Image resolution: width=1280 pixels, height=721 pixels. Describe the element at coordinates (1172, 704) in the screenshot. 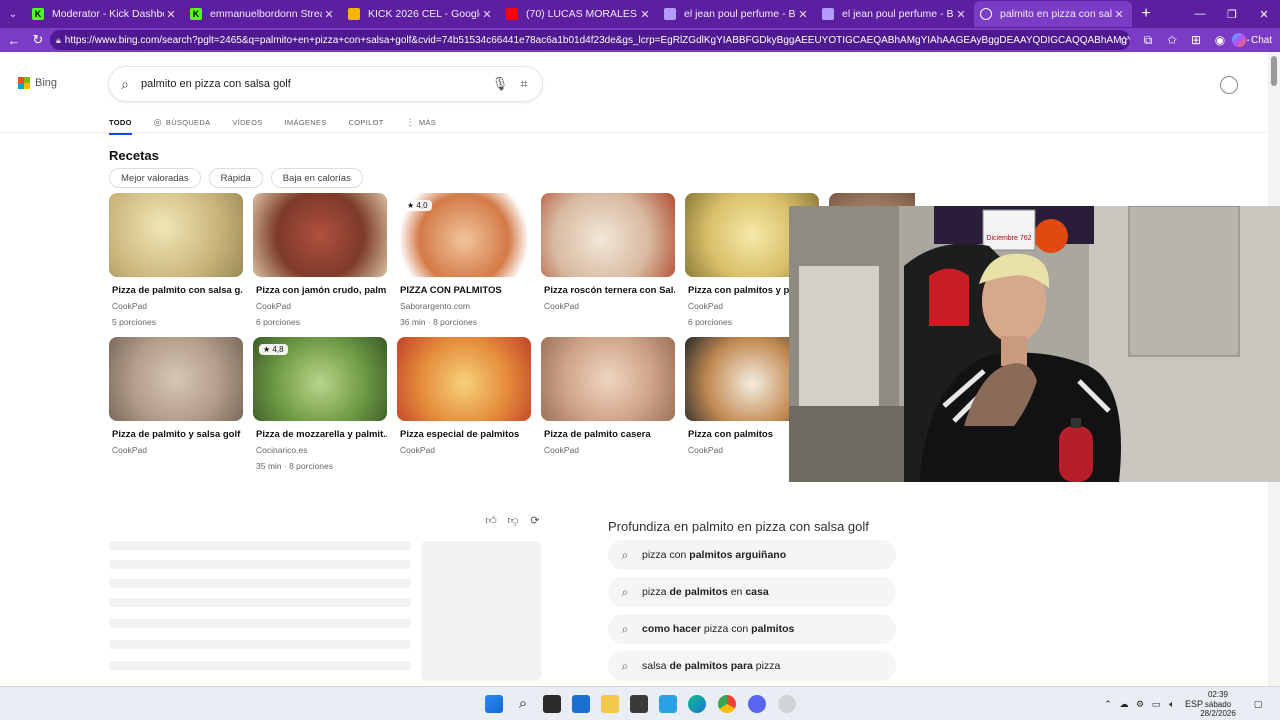

I see `volume-icon: 🔈︎` at that location.